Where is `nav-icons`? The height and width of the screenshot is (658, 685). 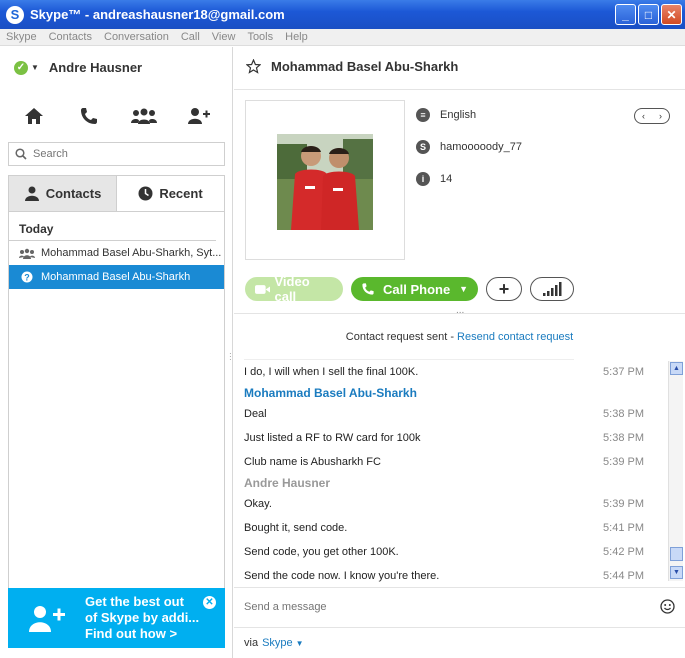
nav-icons is located at coordinates (116, 116).